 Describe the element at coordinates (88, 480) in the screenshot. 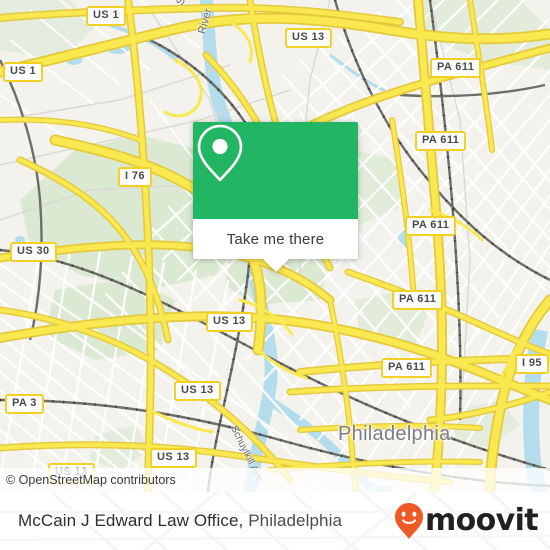

I see `attribution-text: © OpenStreetMap contributors` at that location.